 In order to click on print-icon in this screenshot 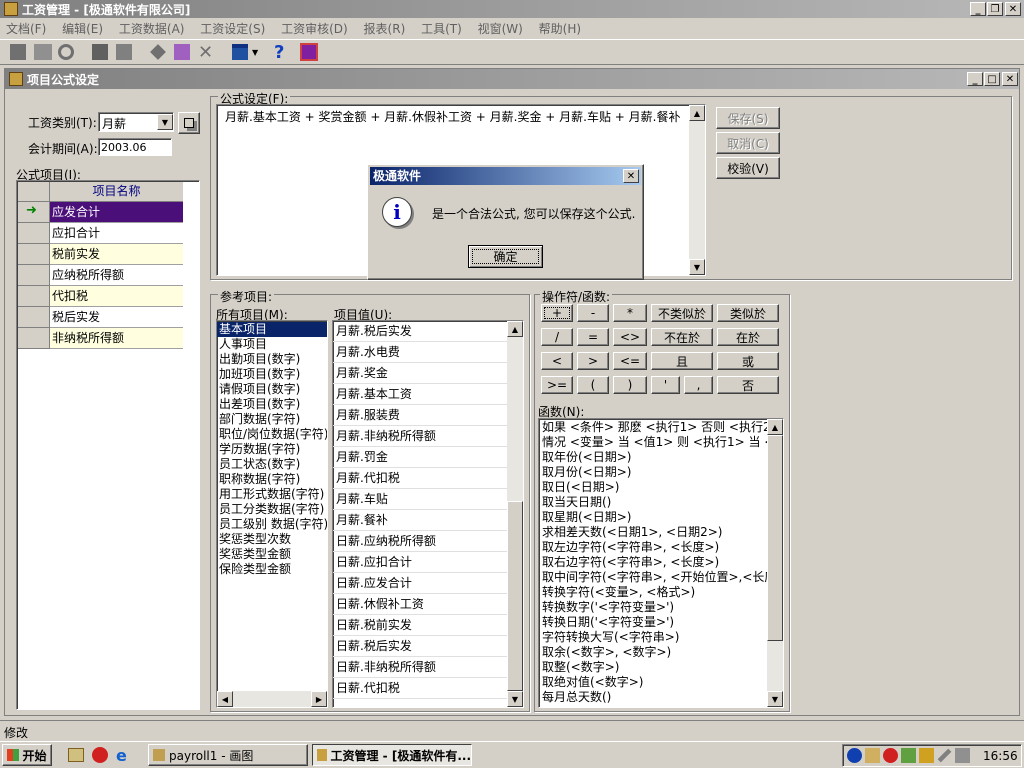, I will do `click(43, 52)`.